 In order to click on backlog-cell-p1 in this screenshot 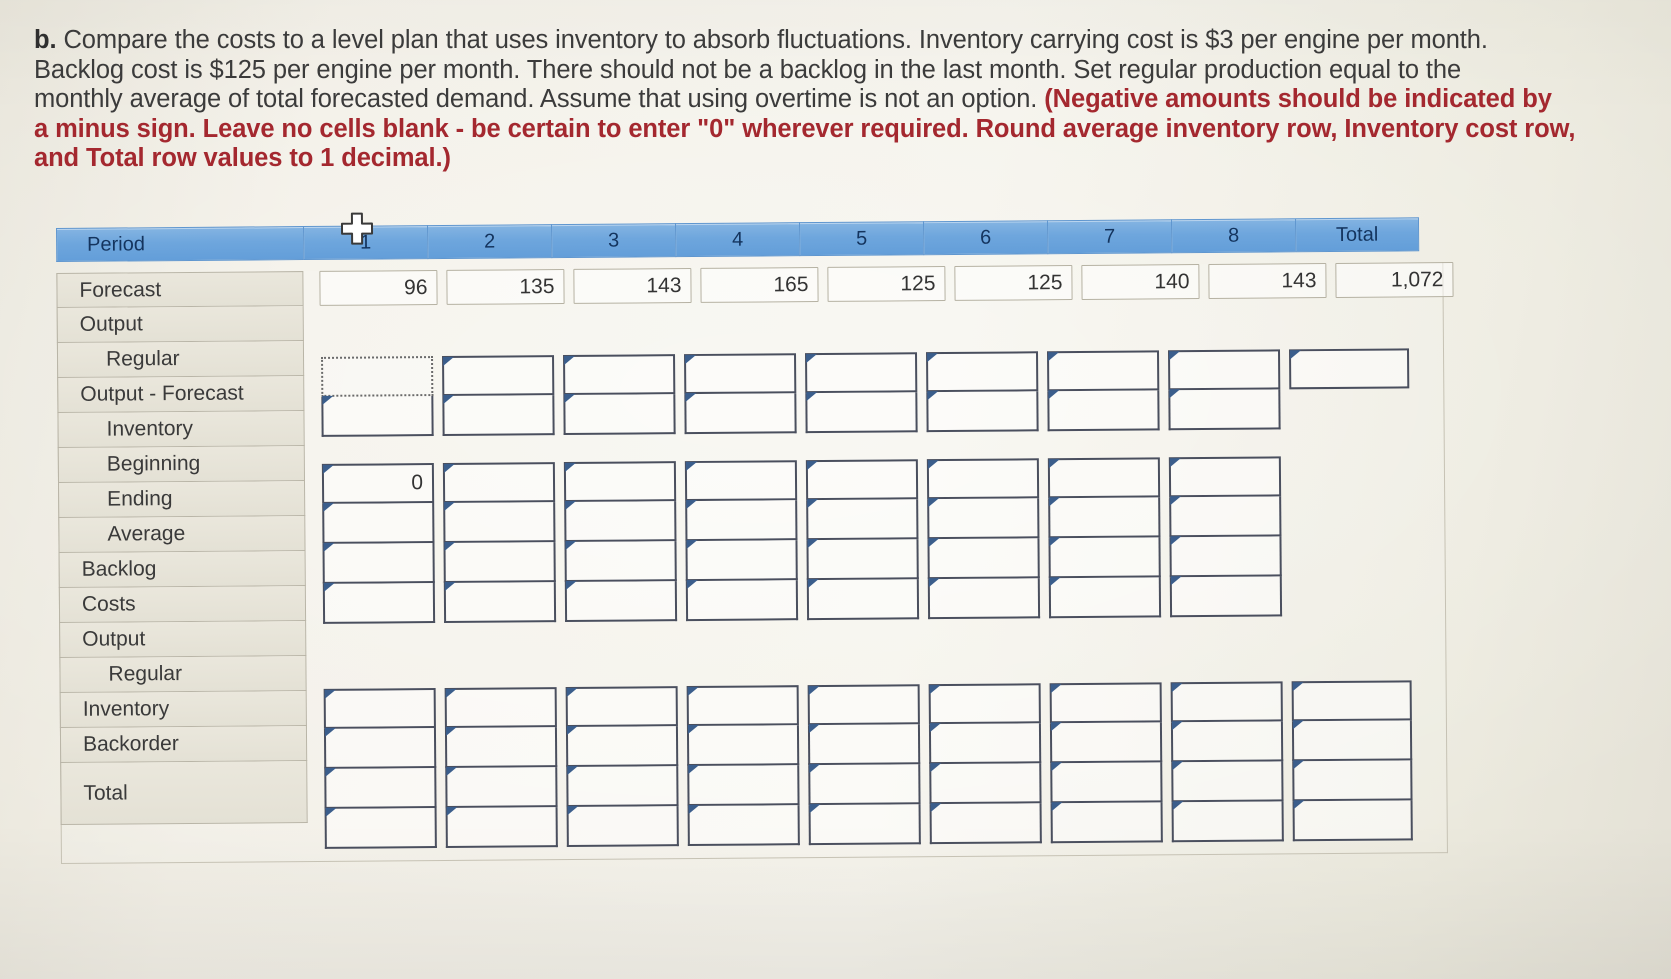, I will do `click(379, 603)`.